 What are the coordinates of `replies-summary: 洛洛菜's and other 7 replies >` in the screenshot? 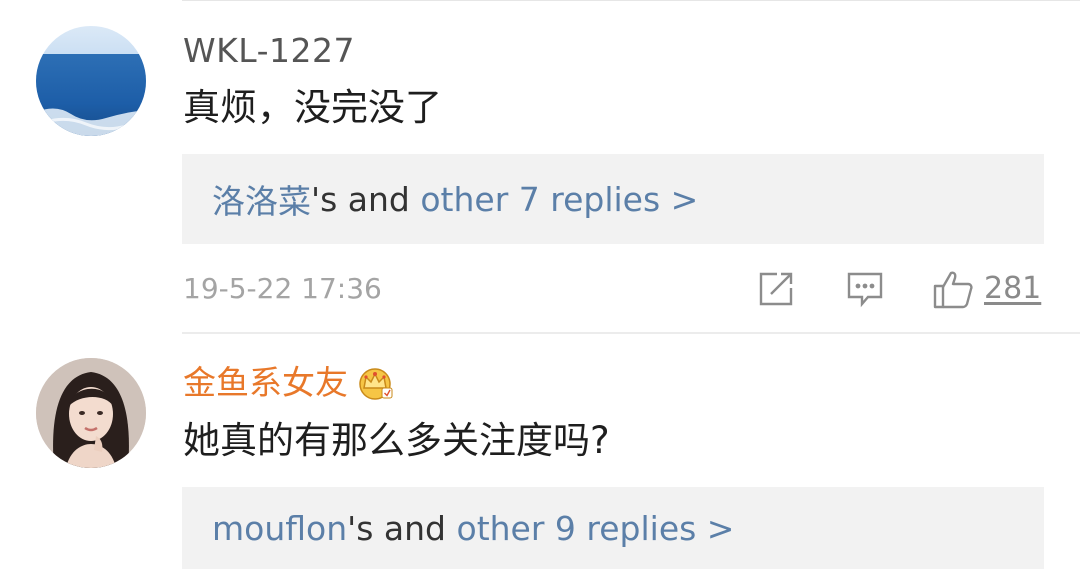 It's located at (613, 199).